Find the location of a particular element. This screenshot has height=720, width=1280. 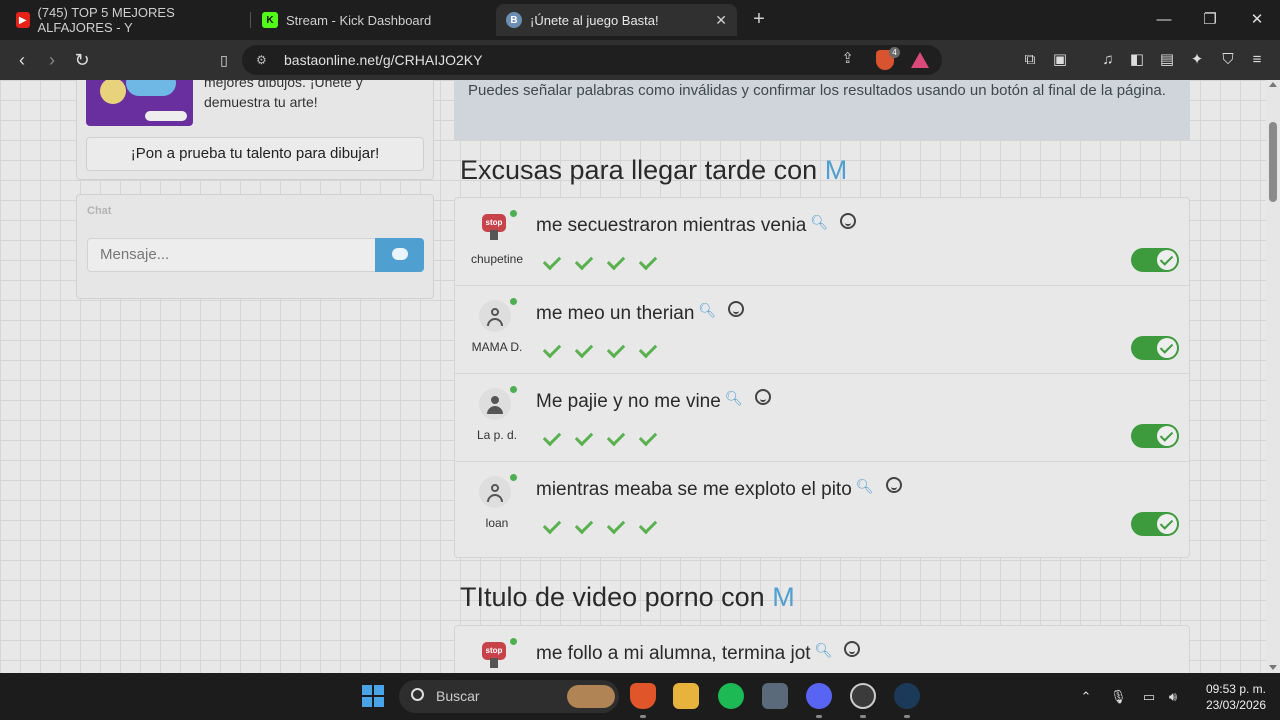

new-tab-button: + is located at coordinates (759, 20).